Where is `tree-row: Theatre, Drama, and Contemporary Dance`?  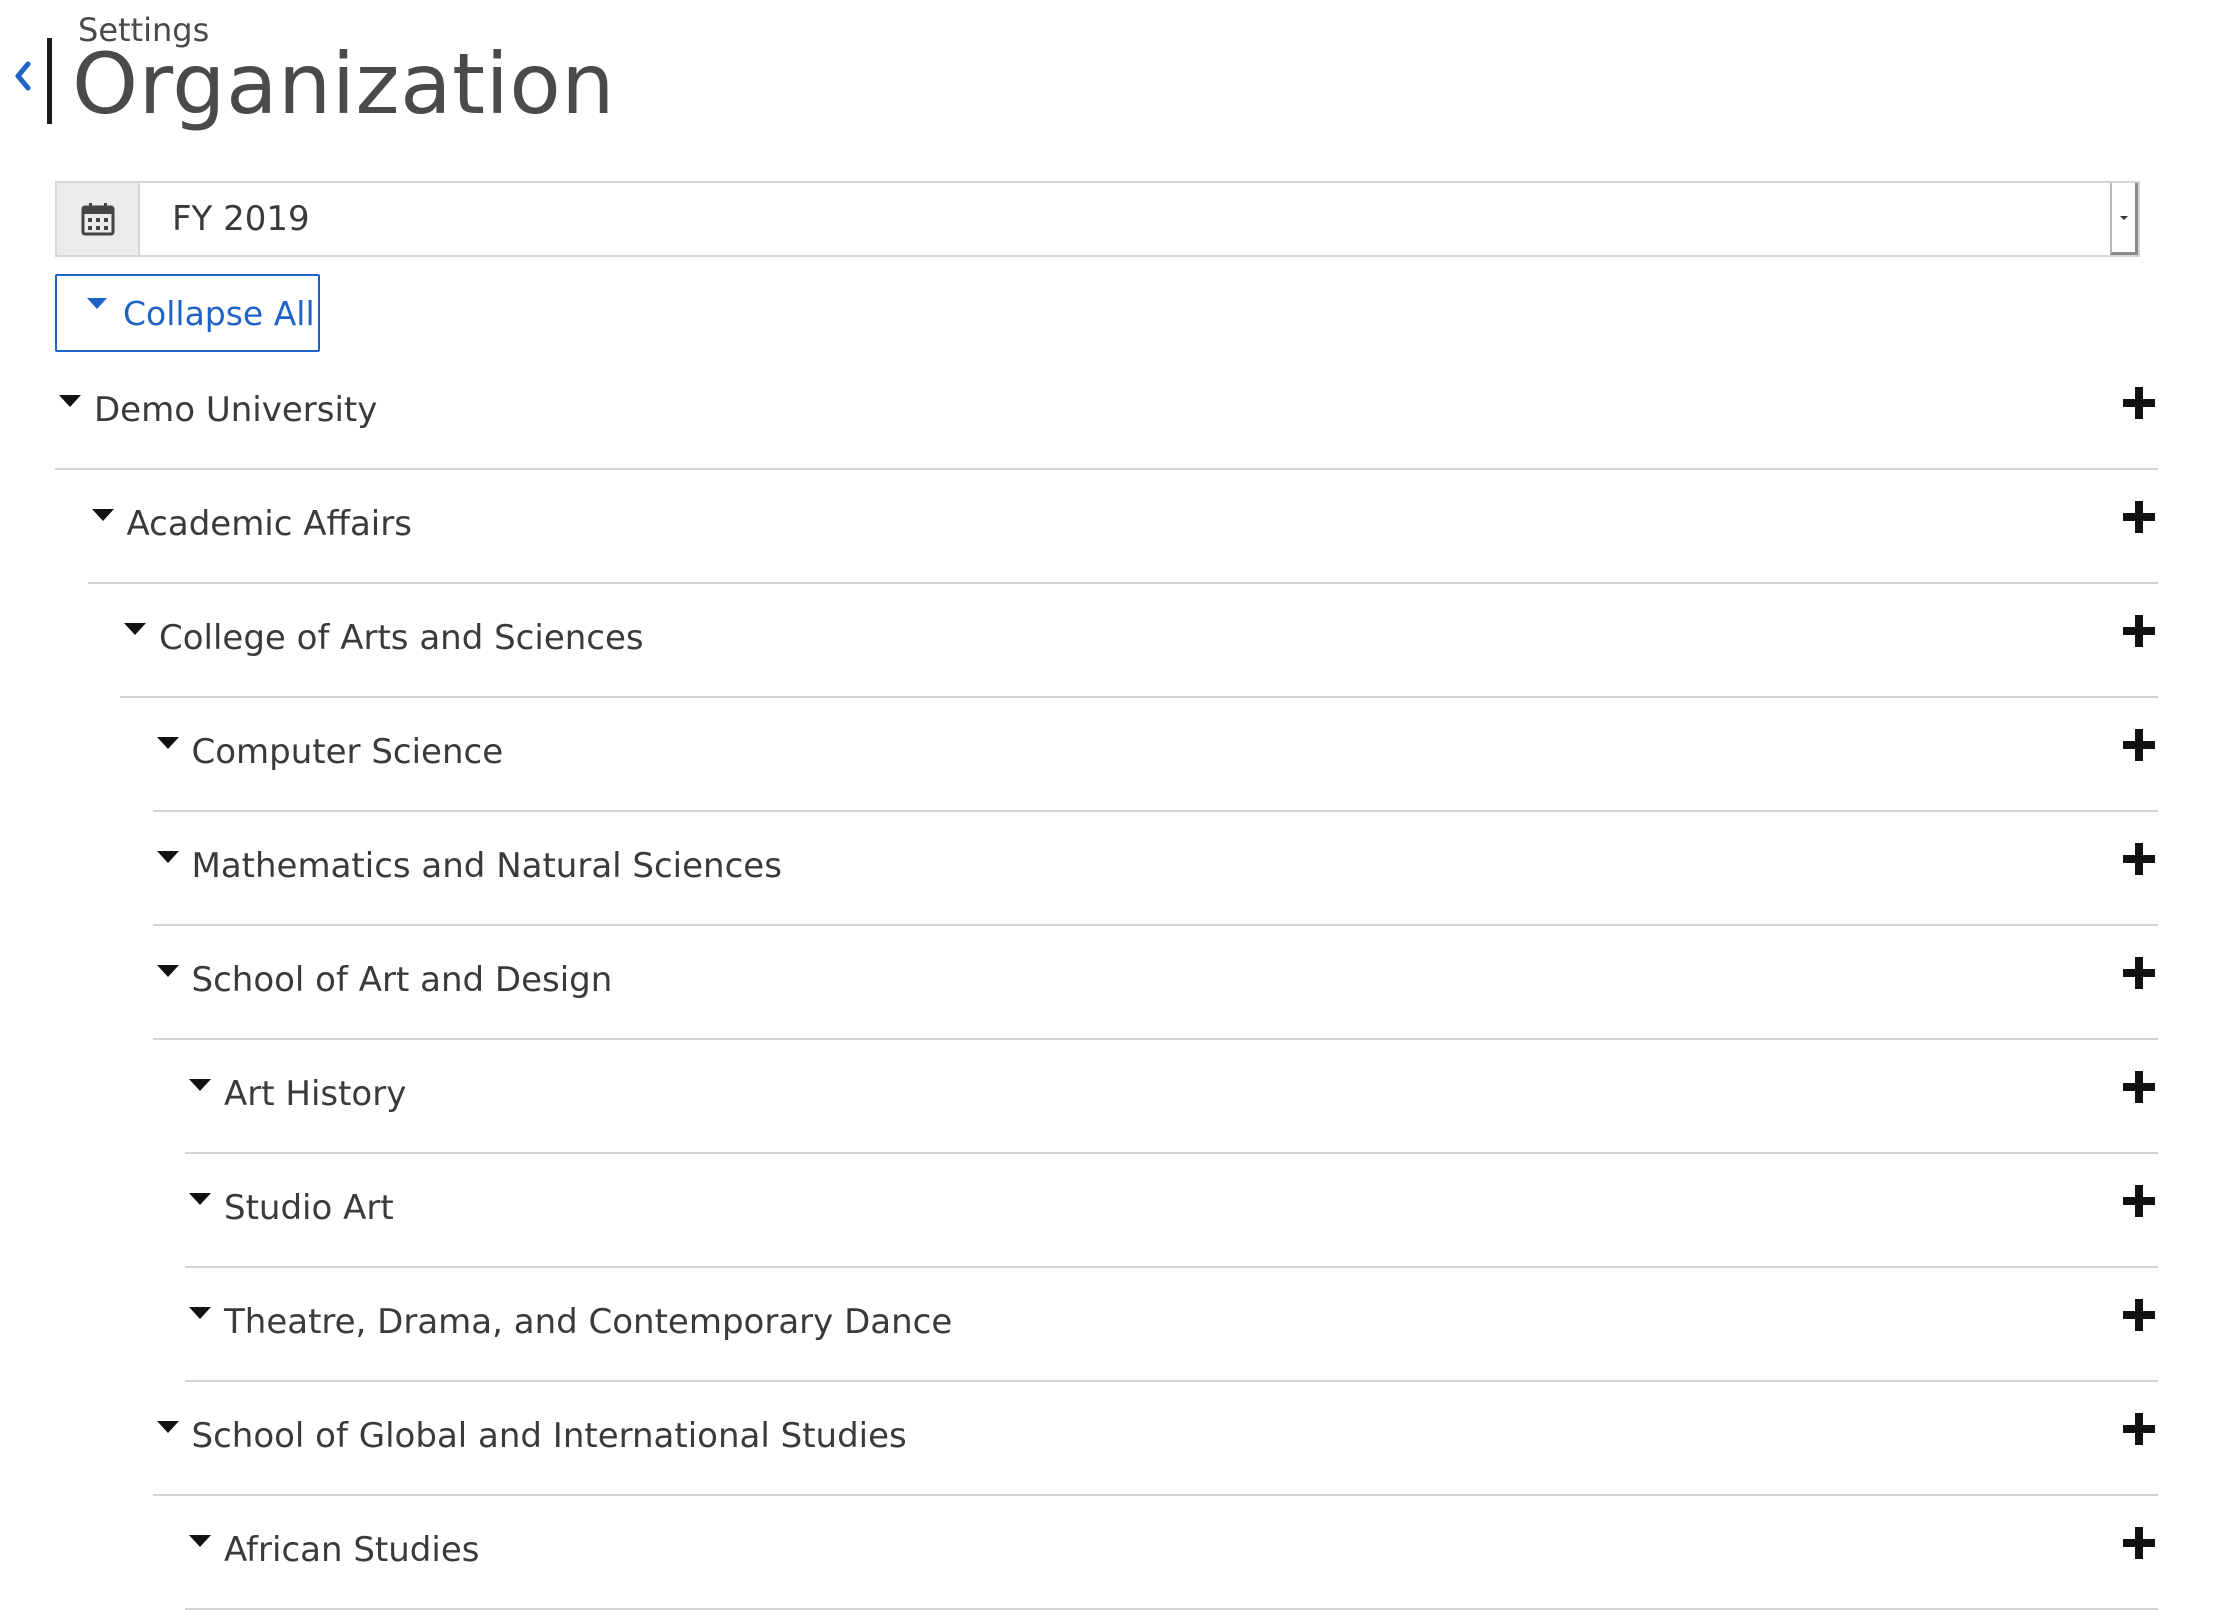
tree-row: Theatre, Drama, and Contemporary Dance is located at coordinates (1171, 1325).